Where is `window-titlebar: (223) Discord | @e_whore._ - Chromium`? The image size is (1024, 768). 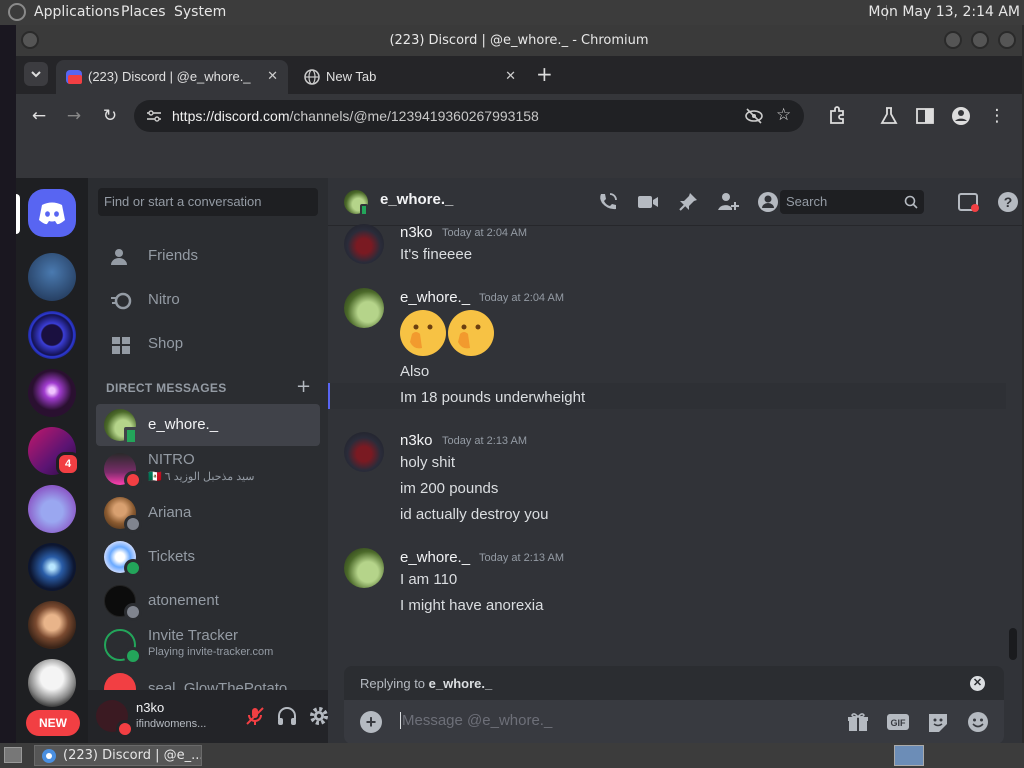 window-titlebar: (223) Discord | @e_whore._ - Chromium is located at coordinates (519, 40).